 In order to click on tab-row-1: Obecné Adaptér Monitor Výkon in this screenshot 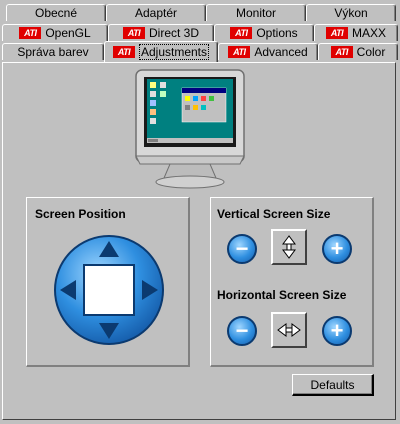, I will do `click(199, 13)`.